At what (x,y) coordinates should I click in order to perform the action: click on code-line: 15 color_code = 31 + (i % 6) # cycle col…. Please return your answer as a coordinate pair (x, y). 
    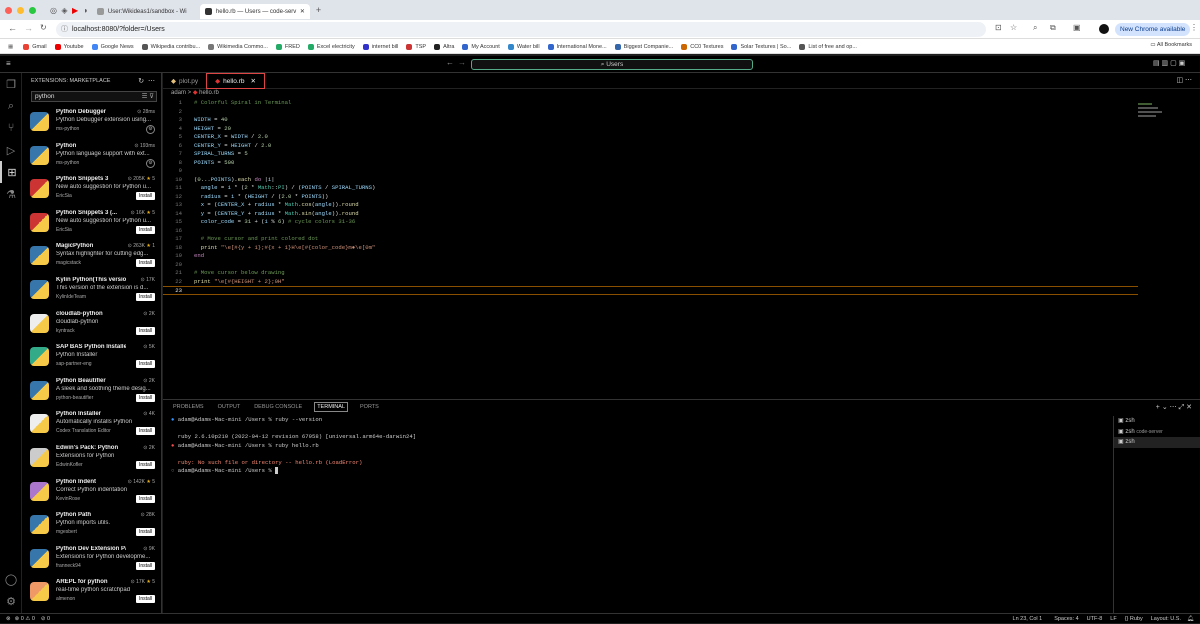
    Looking at the image, I should click on (681, 222).